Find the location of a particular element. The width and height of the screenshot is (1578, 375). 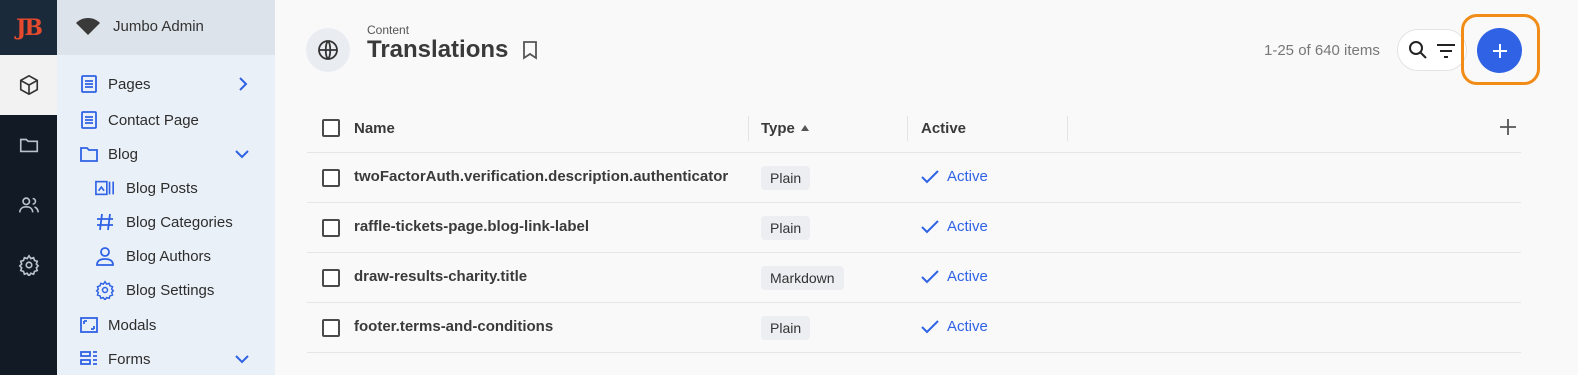

sidebar-item-pages: Pages is located at coordinates (166, 84).